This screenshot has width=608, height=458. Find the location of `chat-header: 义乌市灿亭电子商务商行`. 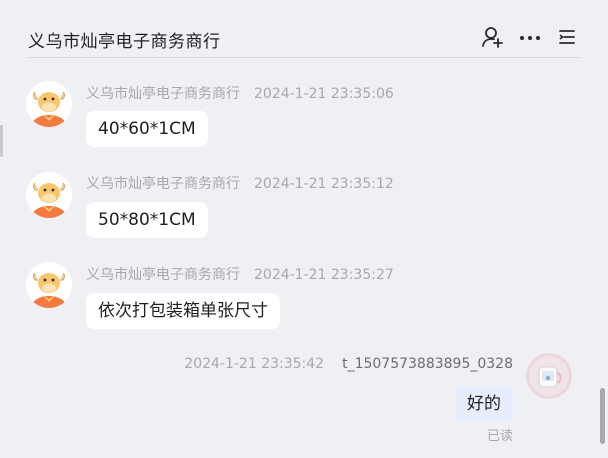

chat-header: 义乌市灿亭电子商务商行 is located at coordinates (304, 29).